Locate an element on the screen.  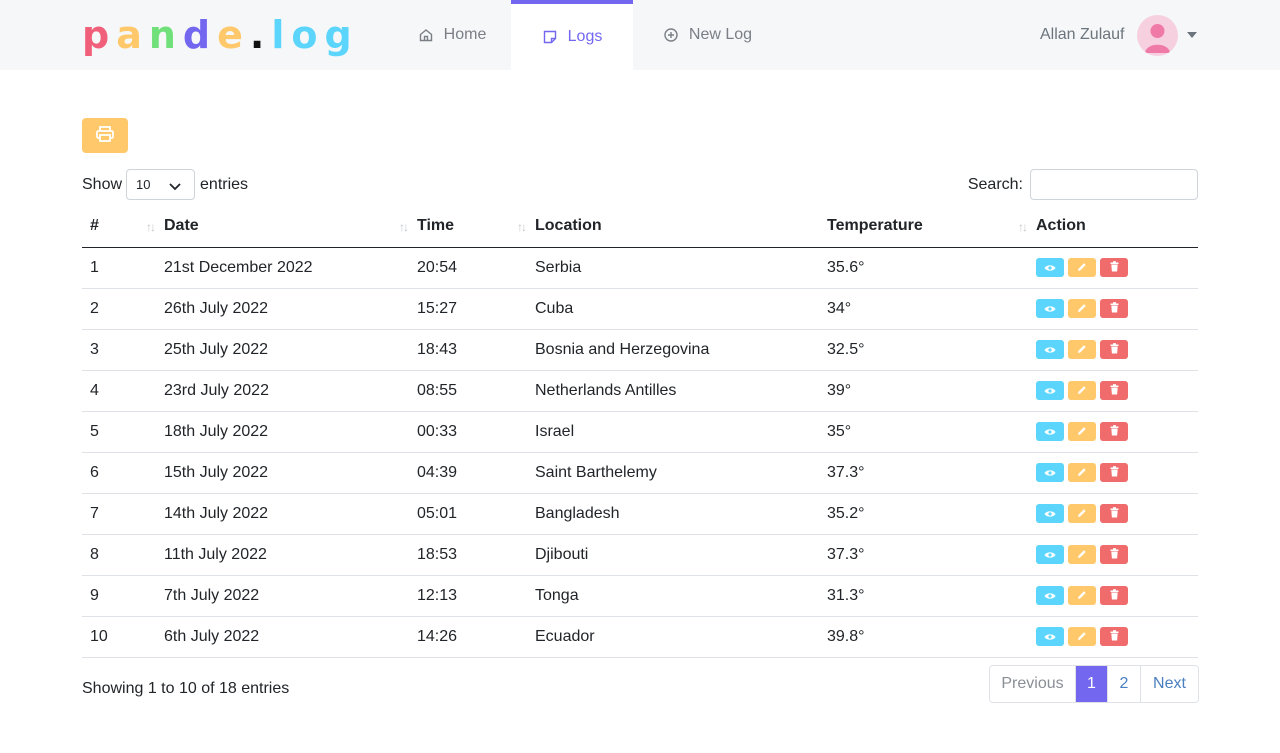
brand-logo: pande.log is located at coordinates (220, 35).